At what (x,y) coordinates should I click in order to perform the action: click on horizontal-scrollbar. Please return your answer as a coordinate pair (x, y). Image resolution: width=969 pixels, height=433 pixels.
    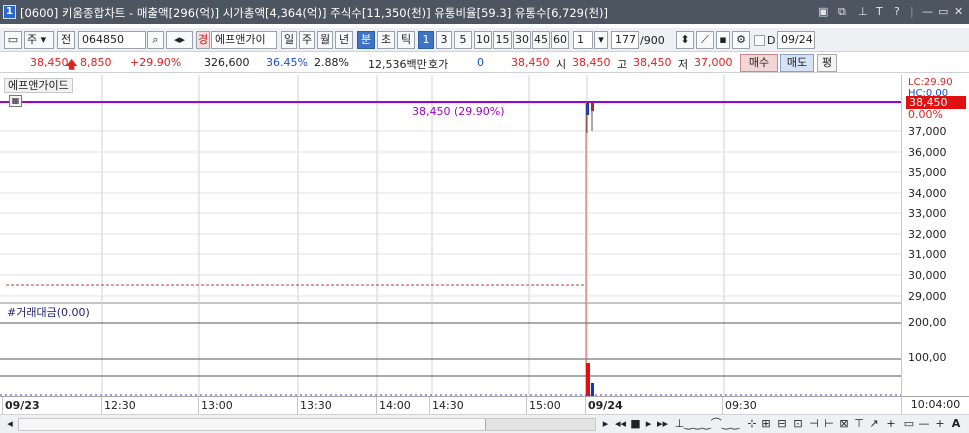
    Looking at the image, I should click on (307, 424).